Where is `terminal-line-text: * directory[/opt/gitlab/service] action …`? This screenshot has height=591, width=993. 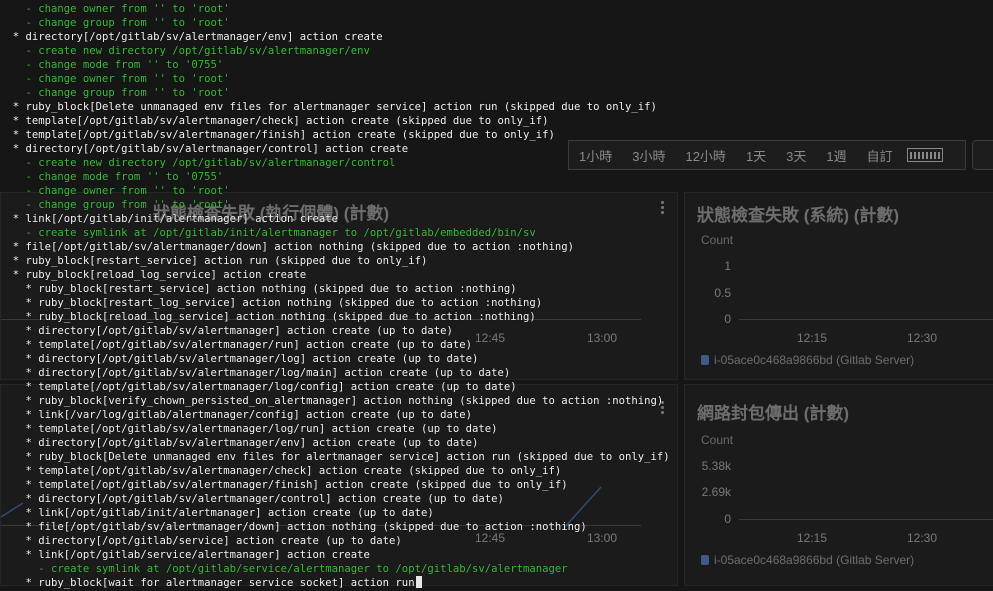
terminal-line-text: * directory[/opt/gitlab/service] action … is located at coordinates (201, 541).